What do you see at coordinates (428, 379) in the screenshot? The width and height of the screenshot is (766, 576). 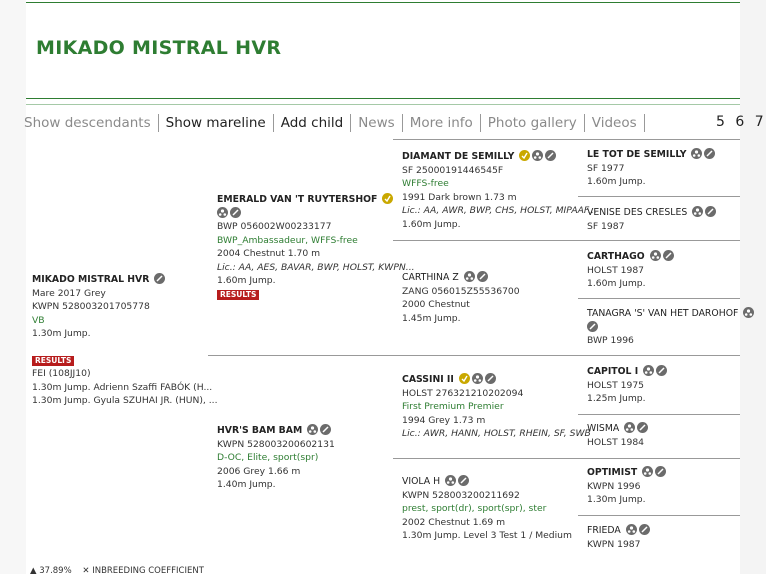 I see `ds-name: CASSINI II` at bounding box center [428, 379].